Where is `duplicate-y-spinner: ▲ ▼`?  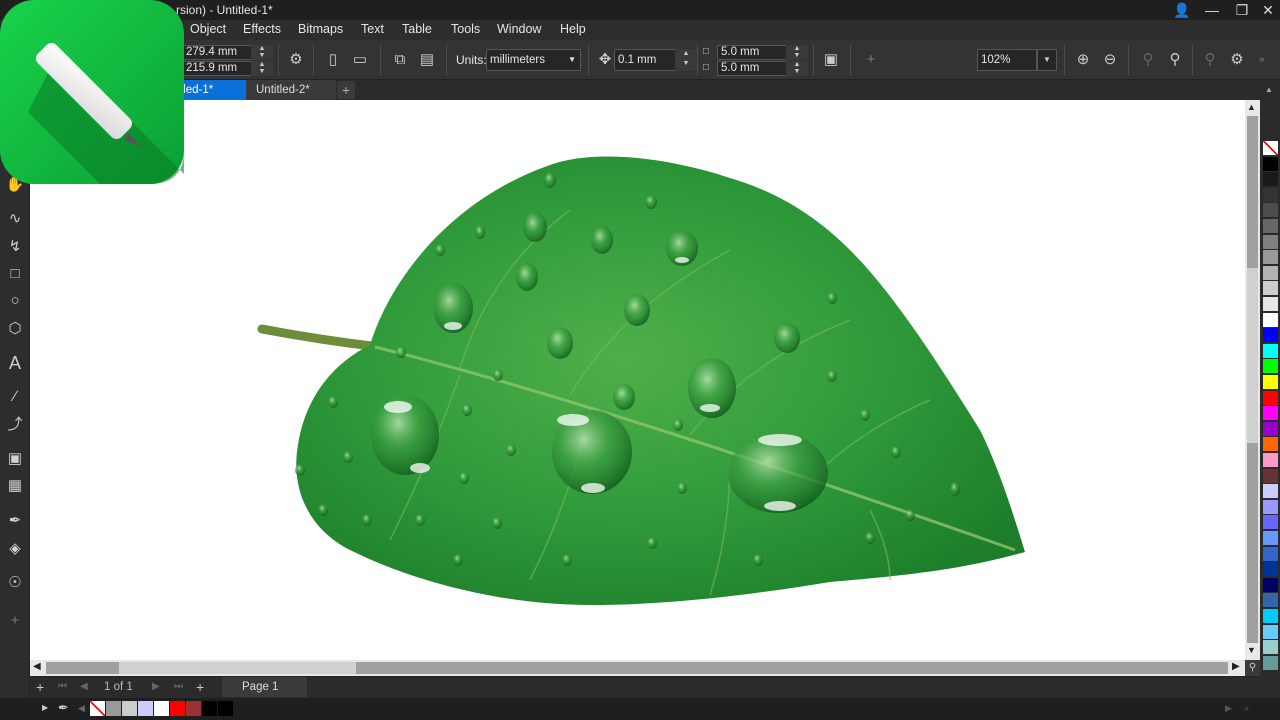
duplicate-y-spinner: ▲ ▼ is located at coordinates (797, 68).